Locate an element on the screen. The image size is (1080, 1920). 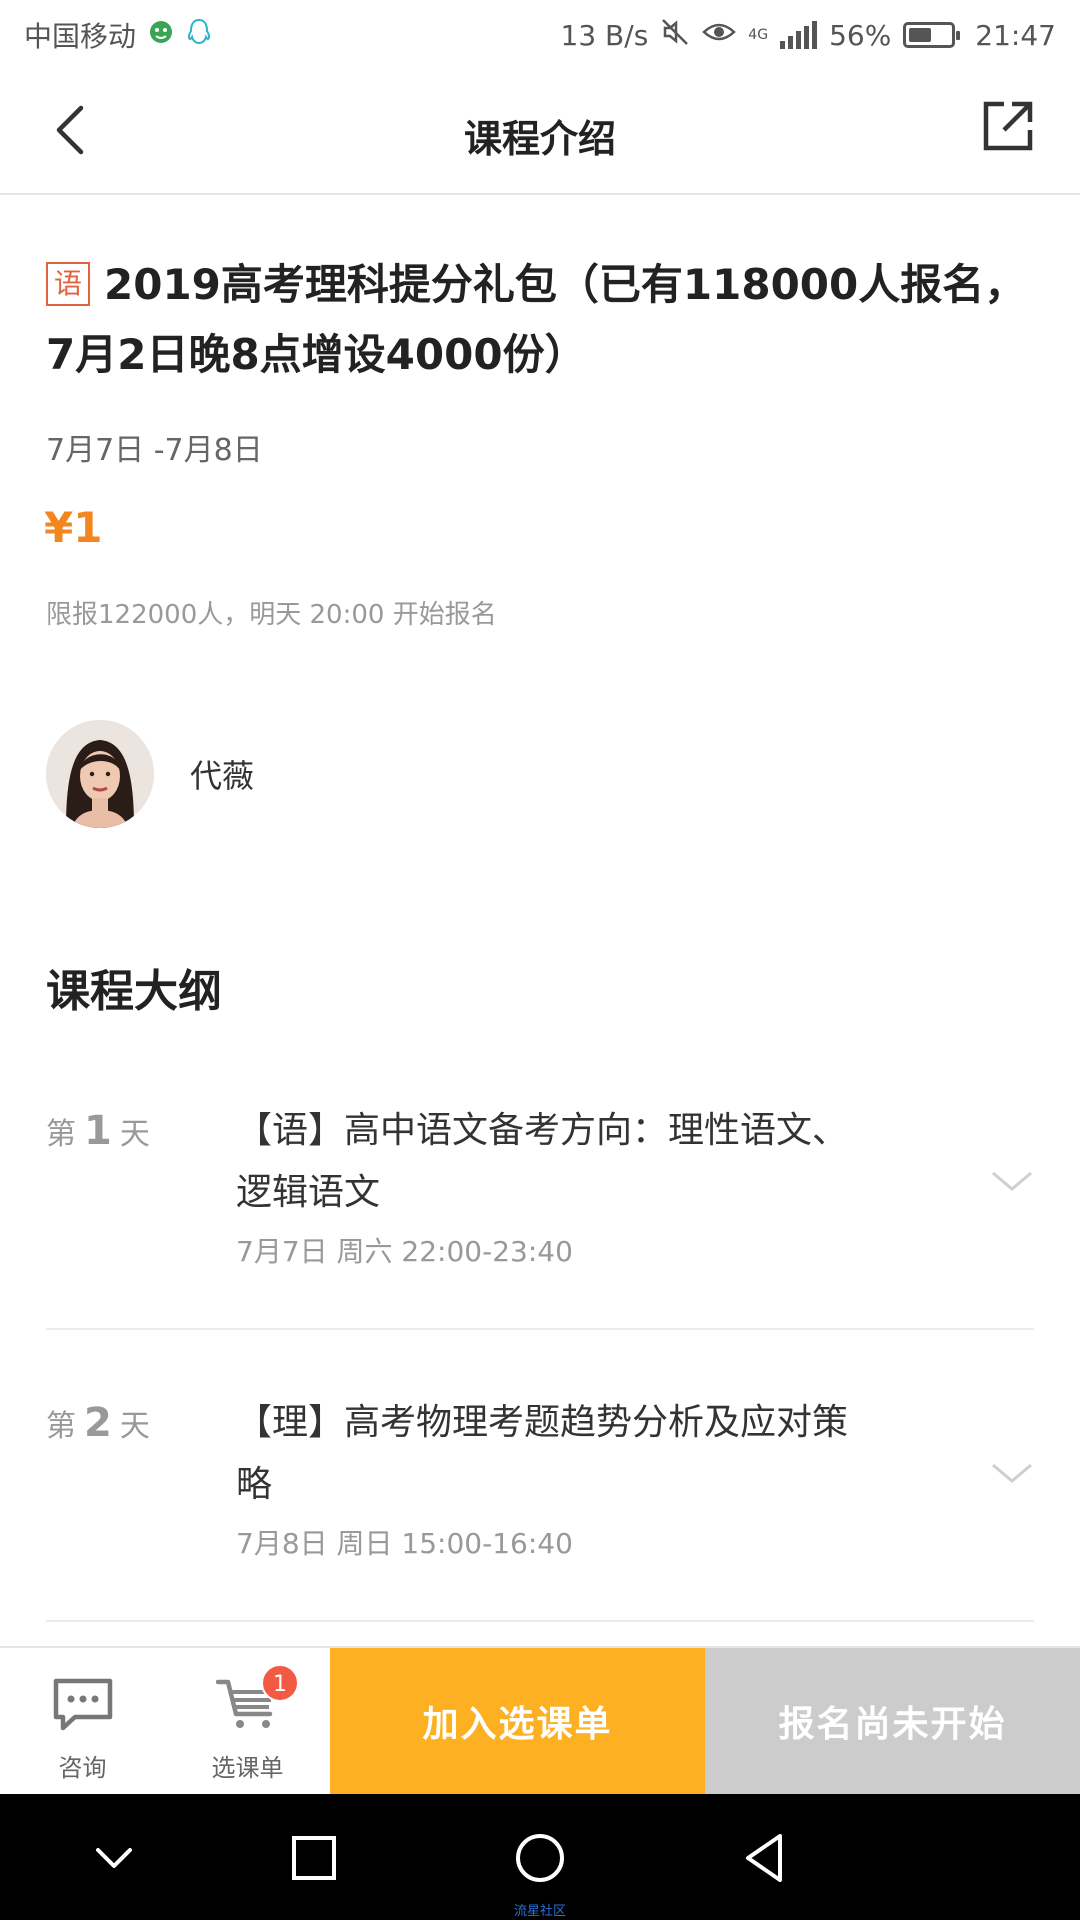
lesson-time: 7月8日 周日 15:00-16:40 is located at coordinates (404, 1543).